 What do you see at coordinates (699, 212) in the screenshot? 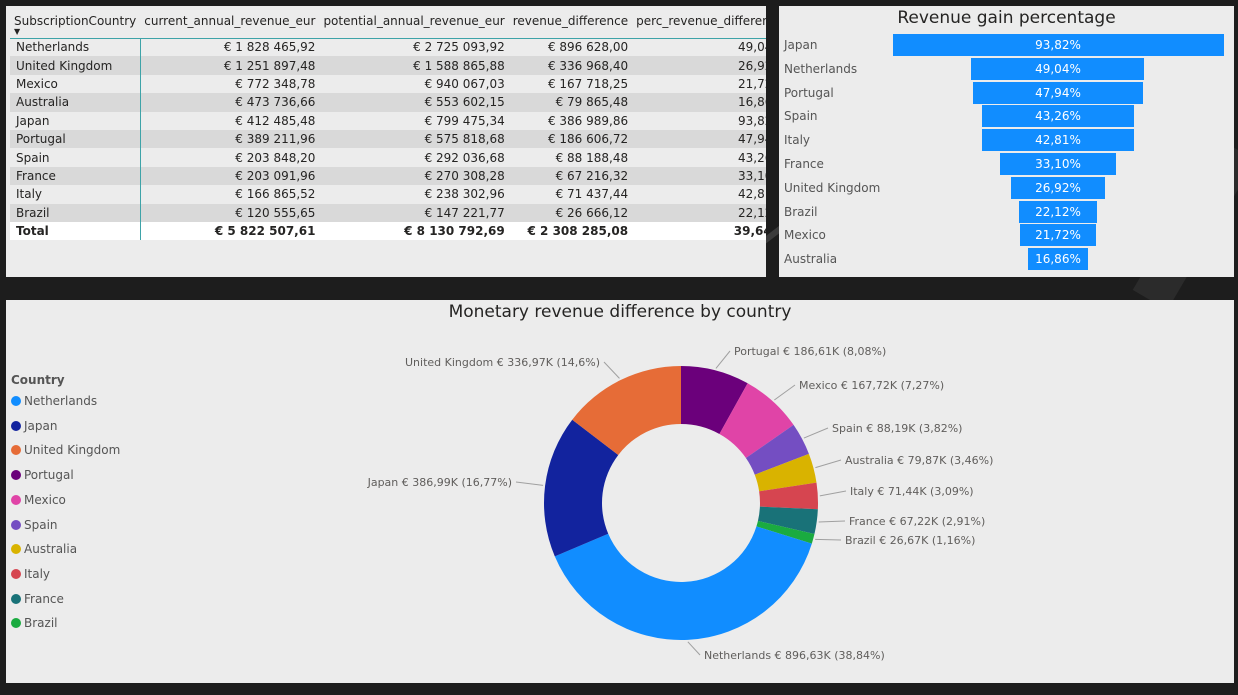
I see `table-cell-value: 22,12%` at bounding box center [699, 212].